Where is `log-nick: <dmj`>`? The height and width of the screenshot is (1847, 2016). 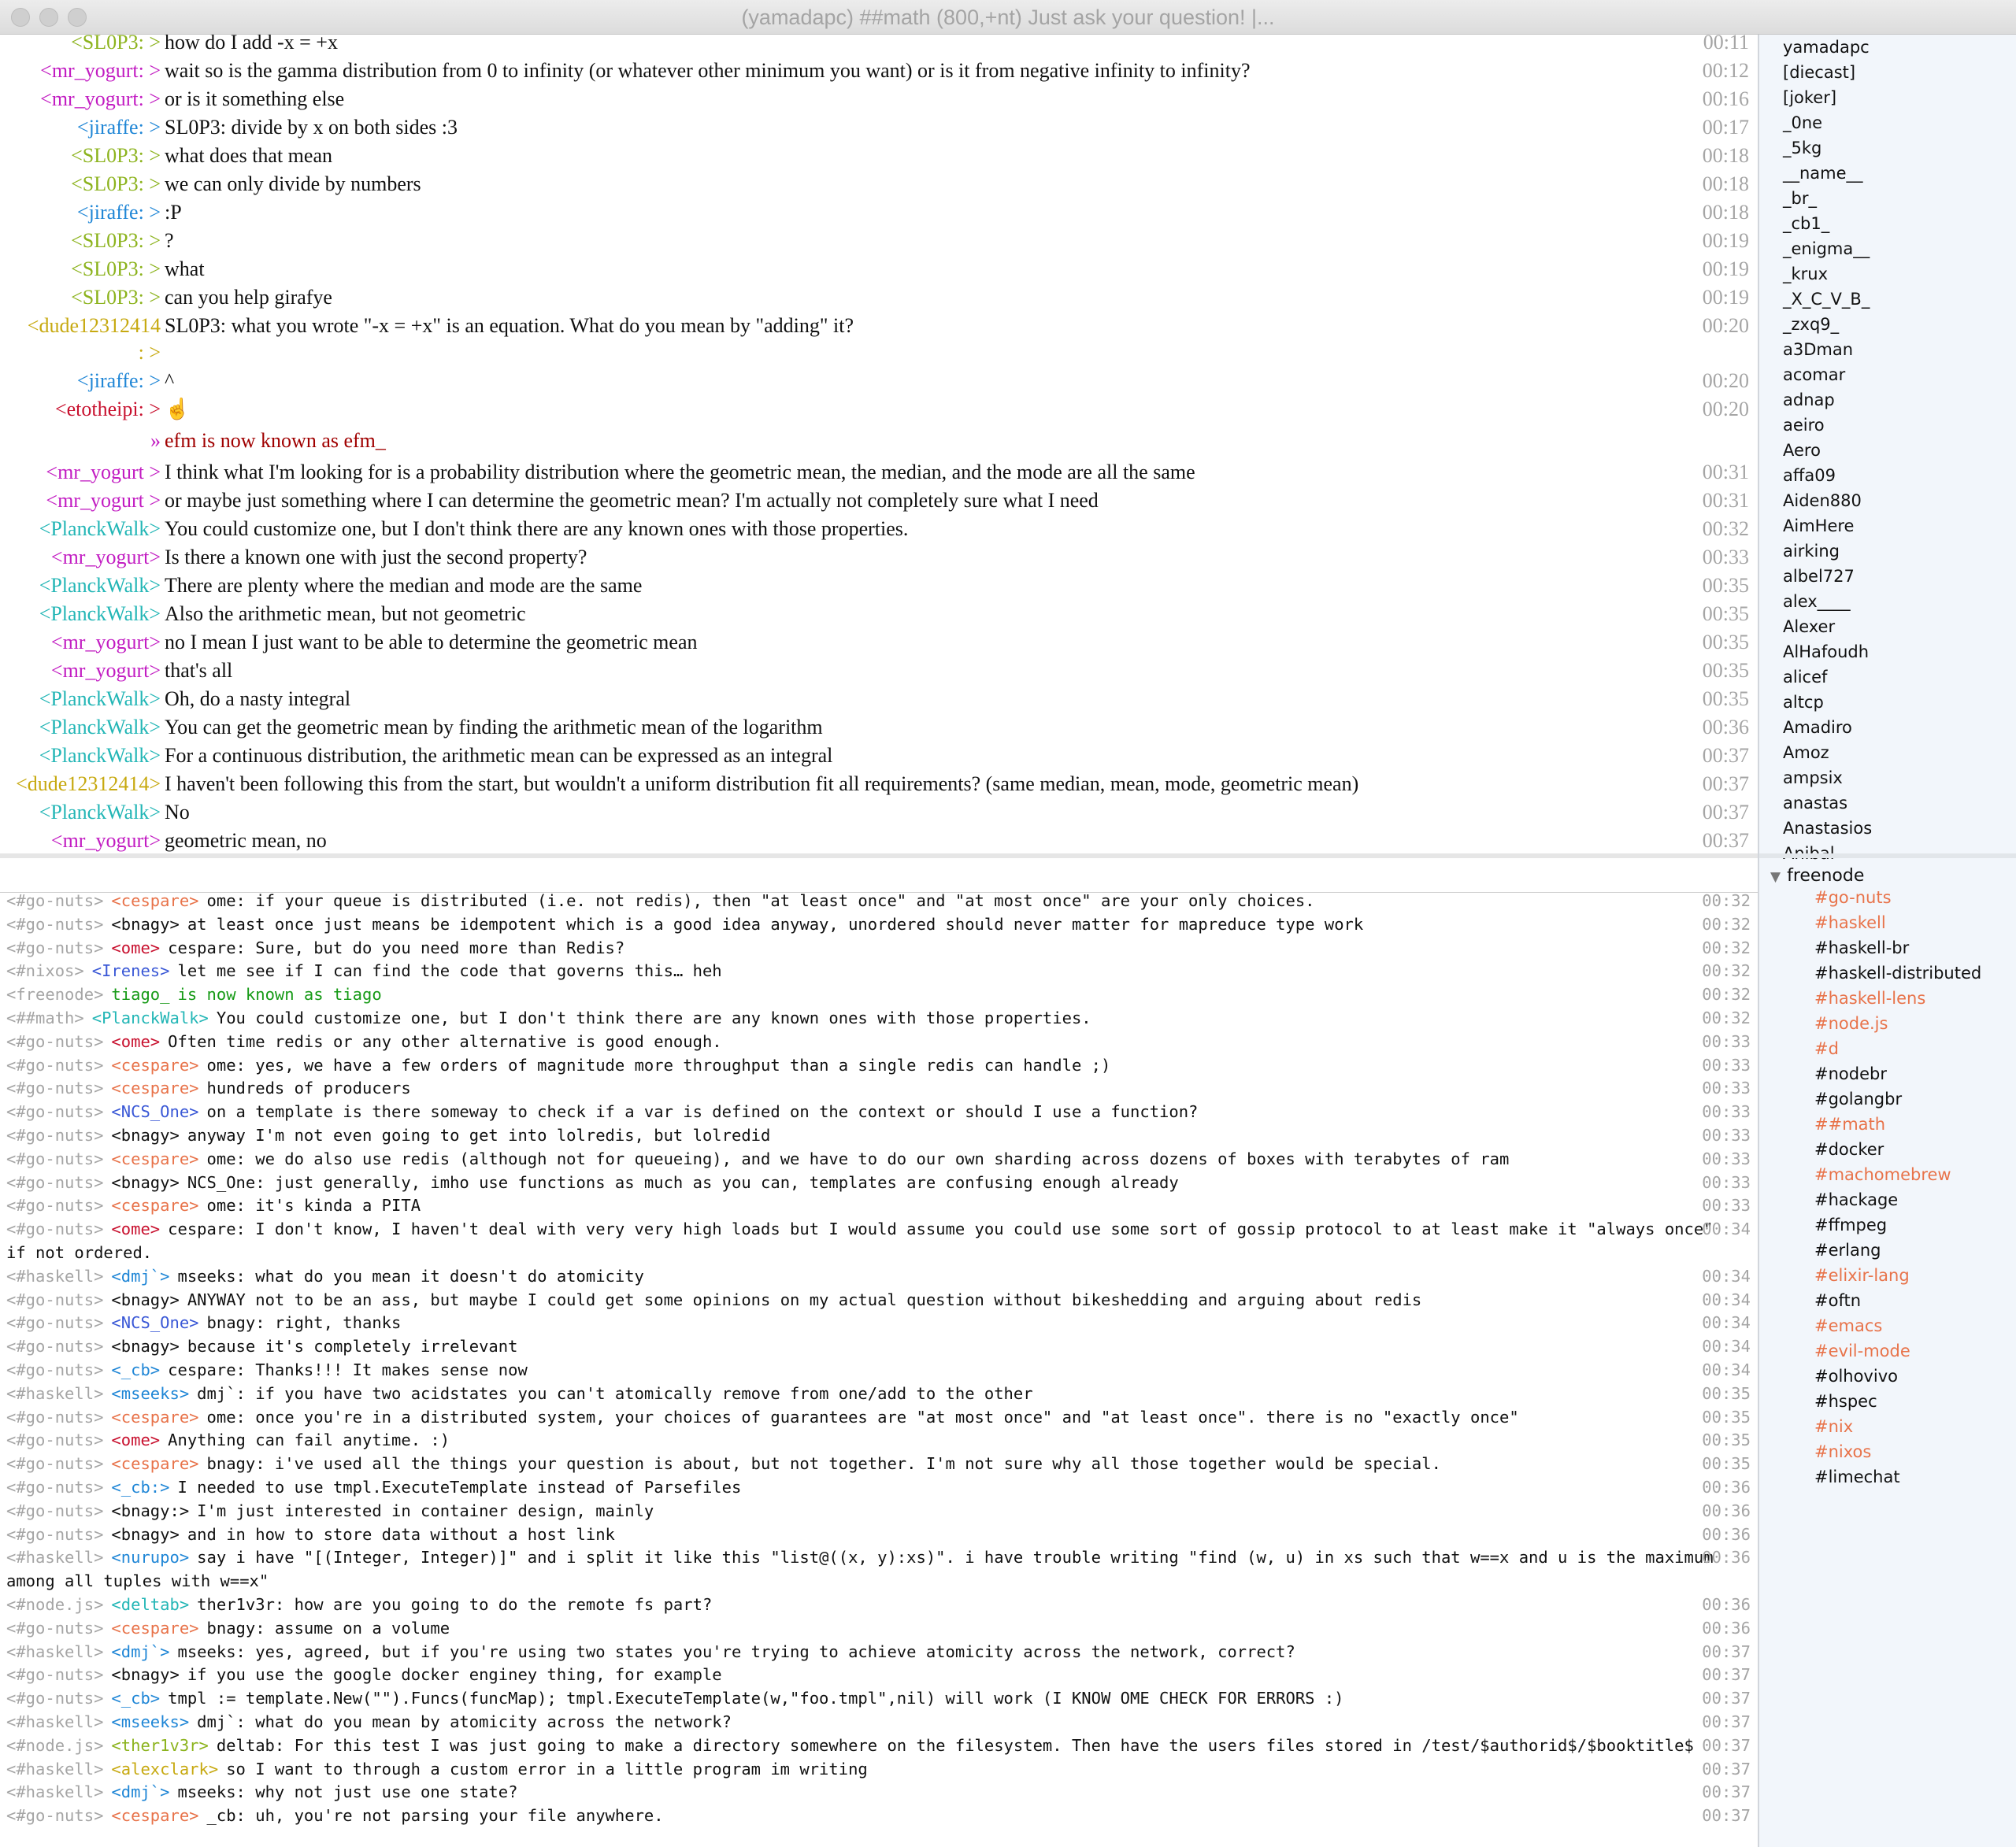 log-nick: <dmj`> is located at coordinates (140, 1276).